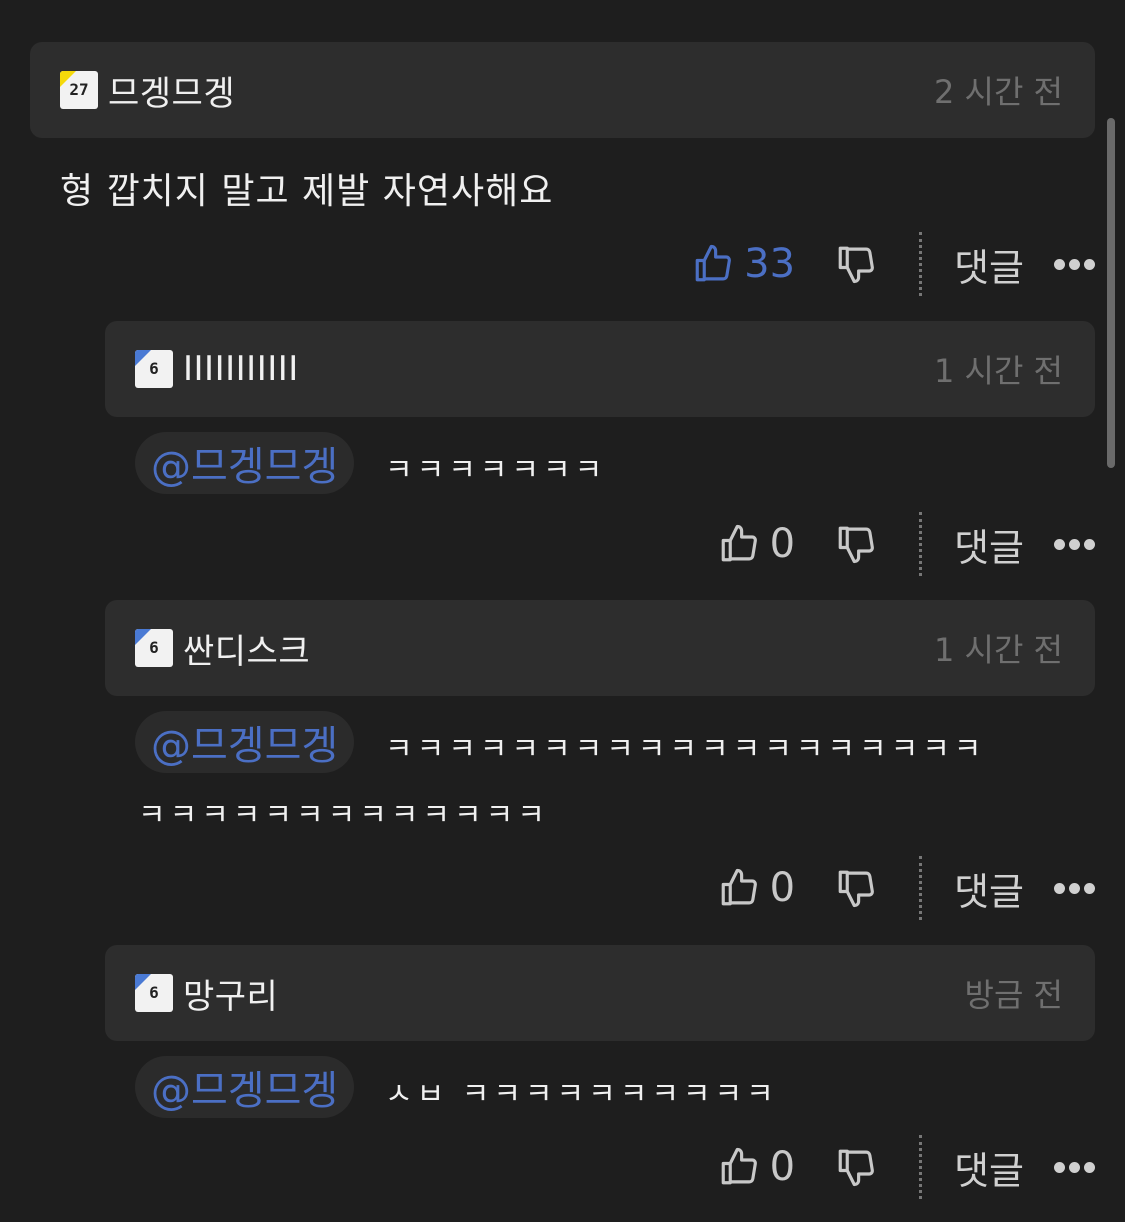 The width and height of the screenshot is (1125, 1222). What do you see at coordinates (496, 470) in the screenshot?
I see `reply-text: ㅋㅋㅋㅋㅋㅋㅋ` at bounding box center [496, 470].